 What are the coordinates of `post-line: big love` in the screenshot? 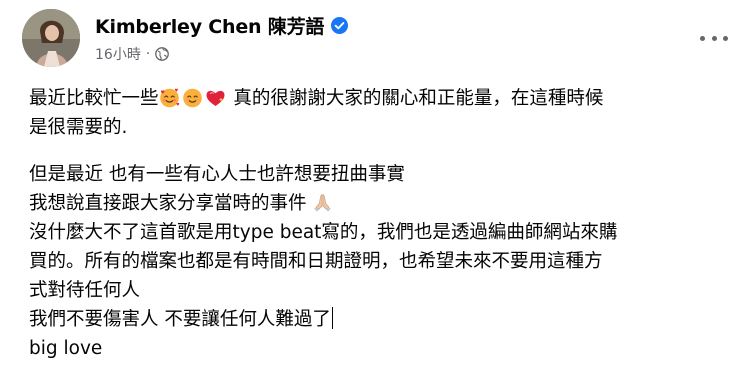 It's located at (381, 348).